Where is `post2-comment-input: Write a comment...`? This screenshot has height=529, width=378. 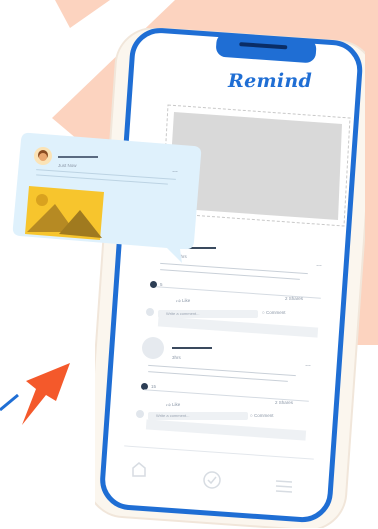
post2-comment-input: Write a comment... is located at coordinates (198, 416).